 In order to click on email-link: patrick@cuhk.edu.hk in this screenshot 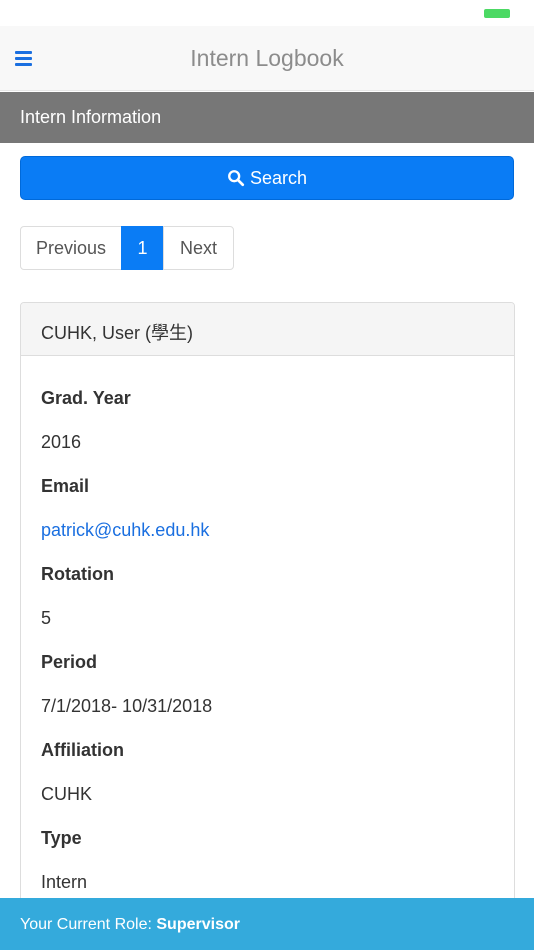, I will do `click(267, 530)`.